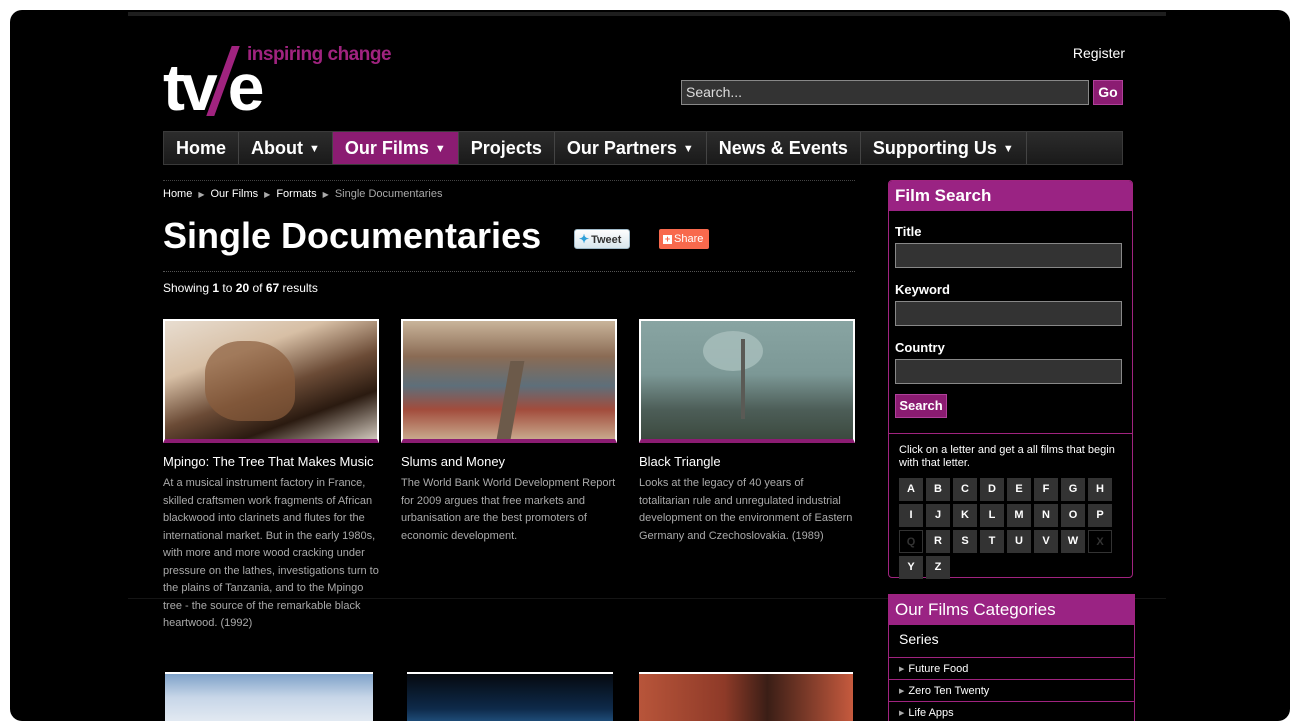  What do you see at coordinates (509, 462) in the screenshot?
I see `film-title: Slums and Money` at bounding box center [509, 462].